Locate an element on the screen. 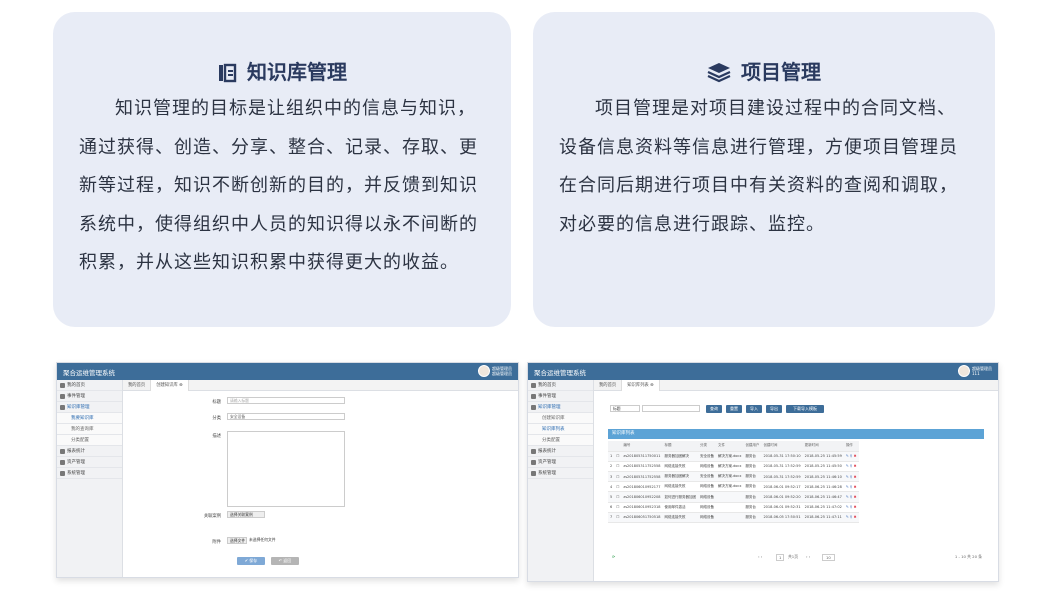  refresh-icon: ⟳ is located at coordinates (613, 556).